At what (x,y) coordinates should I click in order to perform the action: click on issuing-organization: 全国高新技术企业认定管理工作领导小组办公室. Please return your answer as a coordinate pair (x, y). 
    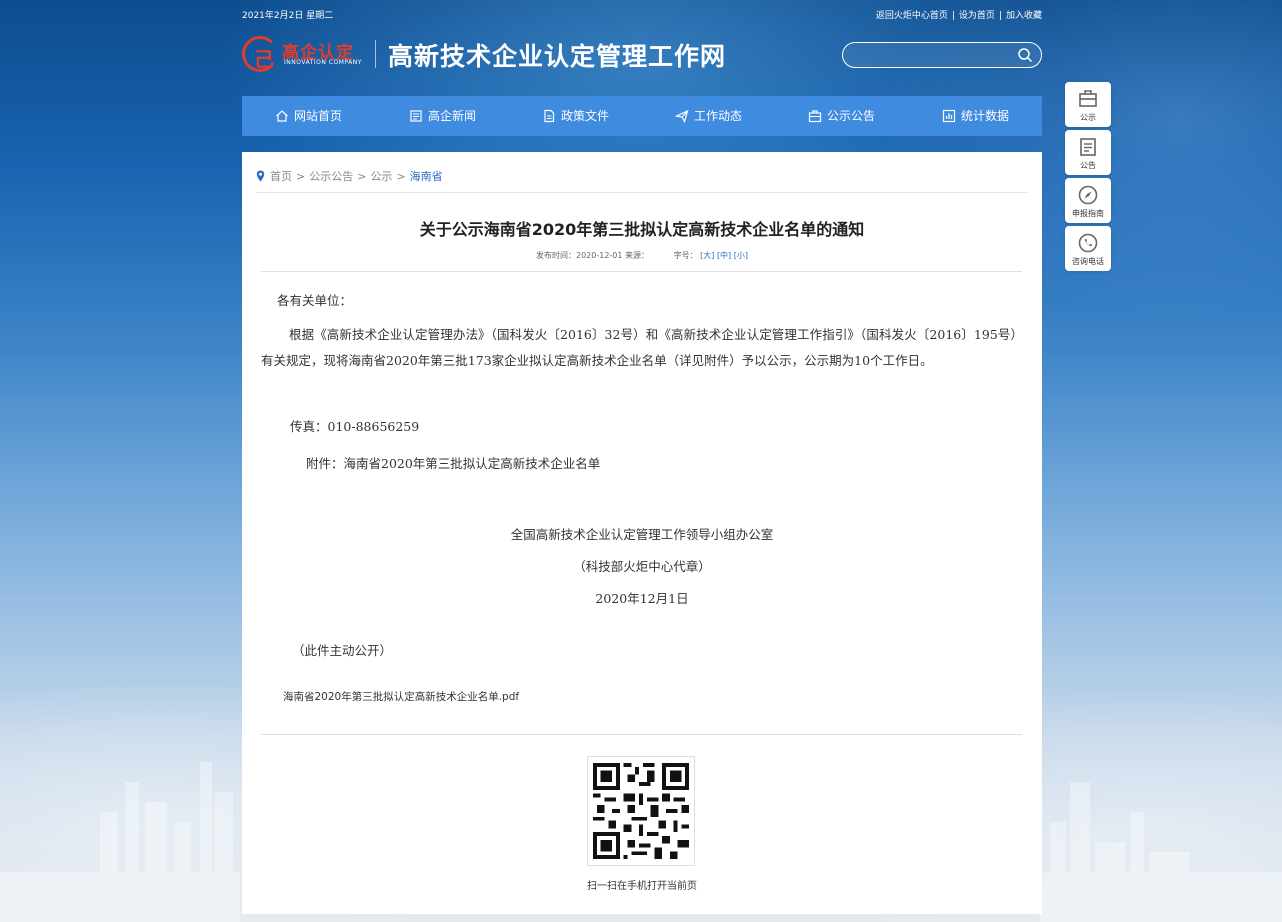
    Looking at the image, I should click on (642, 534).